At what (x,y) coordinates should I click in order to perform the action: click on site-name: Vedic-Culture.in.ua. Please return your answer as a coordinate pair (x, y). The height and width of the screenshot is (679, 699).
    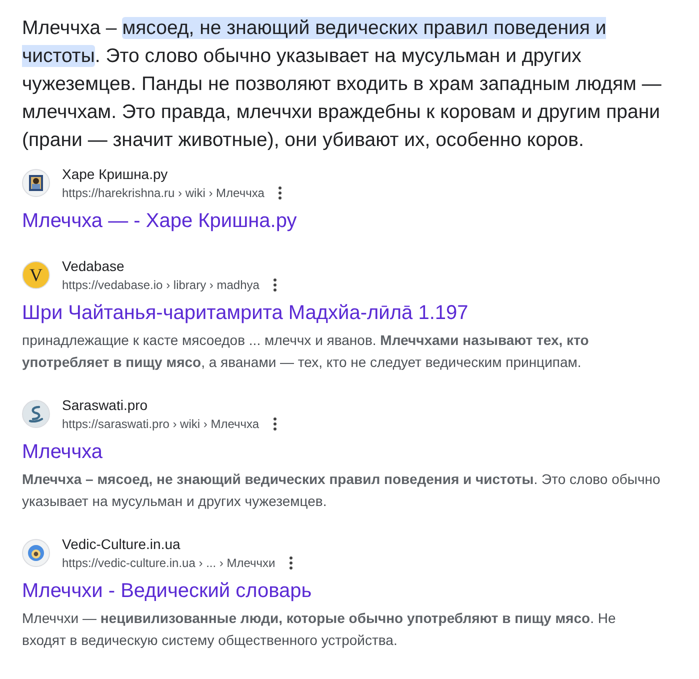
    Looking at the image, I should click on (122, 544).